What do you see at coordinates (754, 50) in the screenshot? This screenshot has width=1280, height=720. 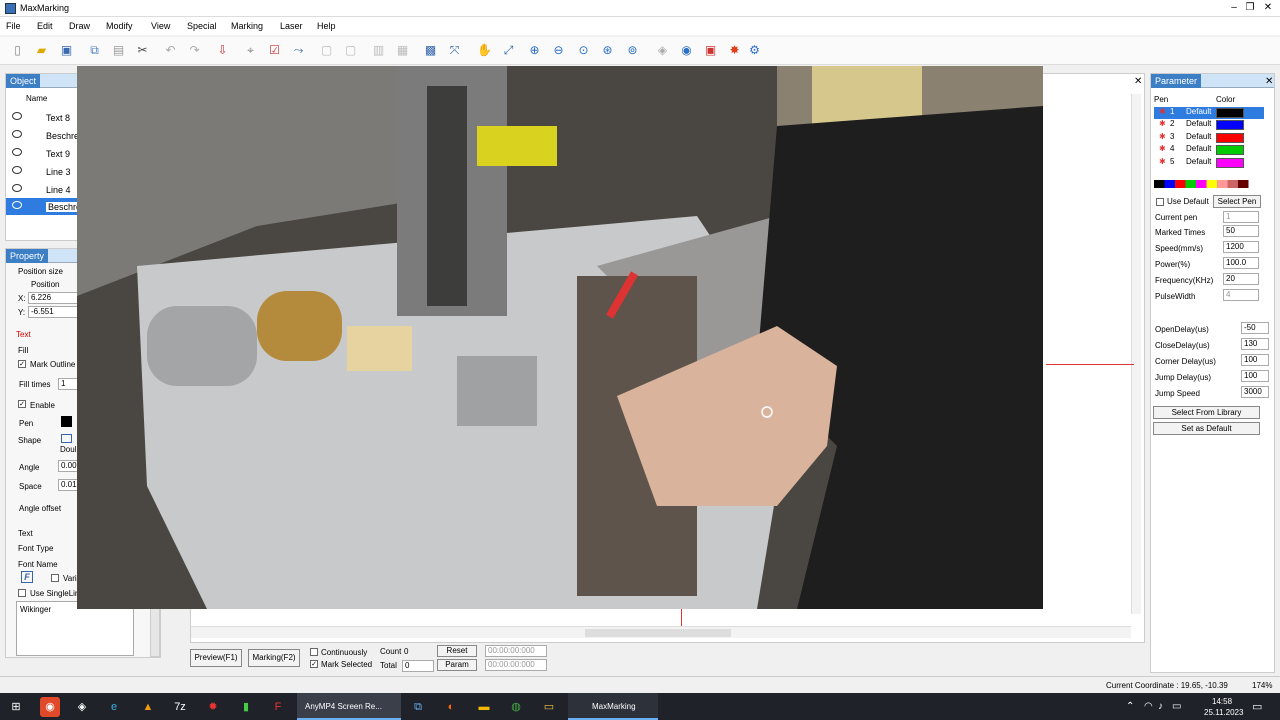 I see `settings-gear-icon: ⚙` at bounding box center [754, 50].